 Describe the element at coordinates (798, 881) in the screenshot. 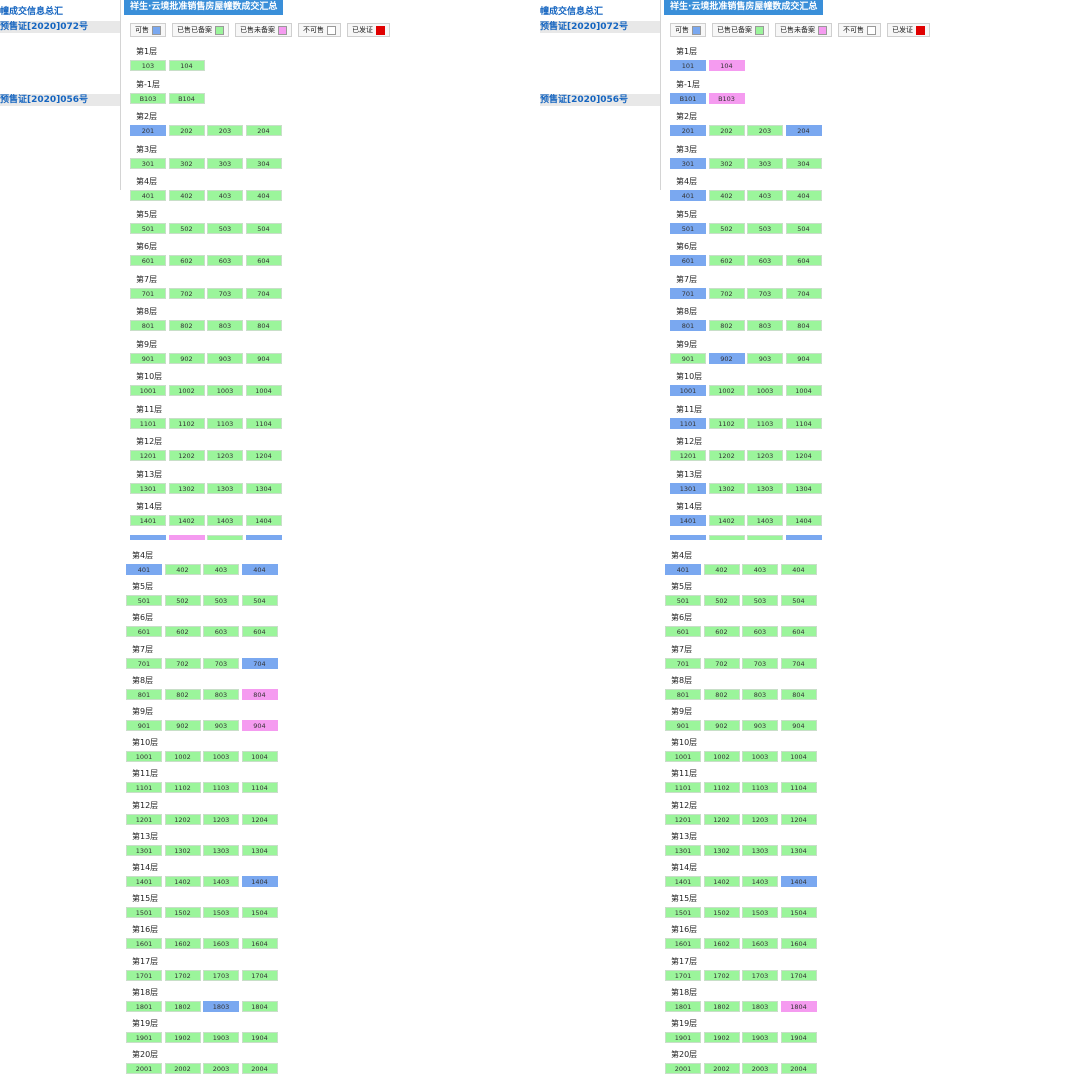

I see `unit-cell: 1404` at that location.